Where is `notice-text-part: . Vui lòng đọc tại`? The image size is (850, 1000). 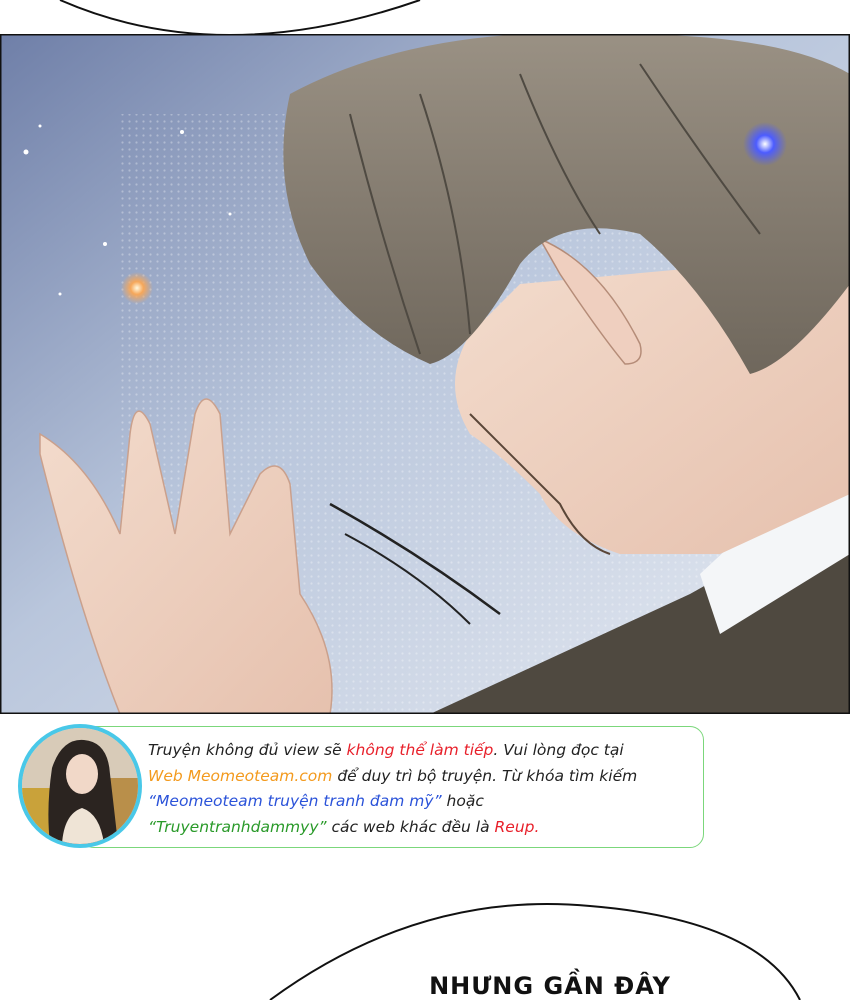 notice-text-part: . Vui lòng đọc tại is located at coordinates (558, 750).